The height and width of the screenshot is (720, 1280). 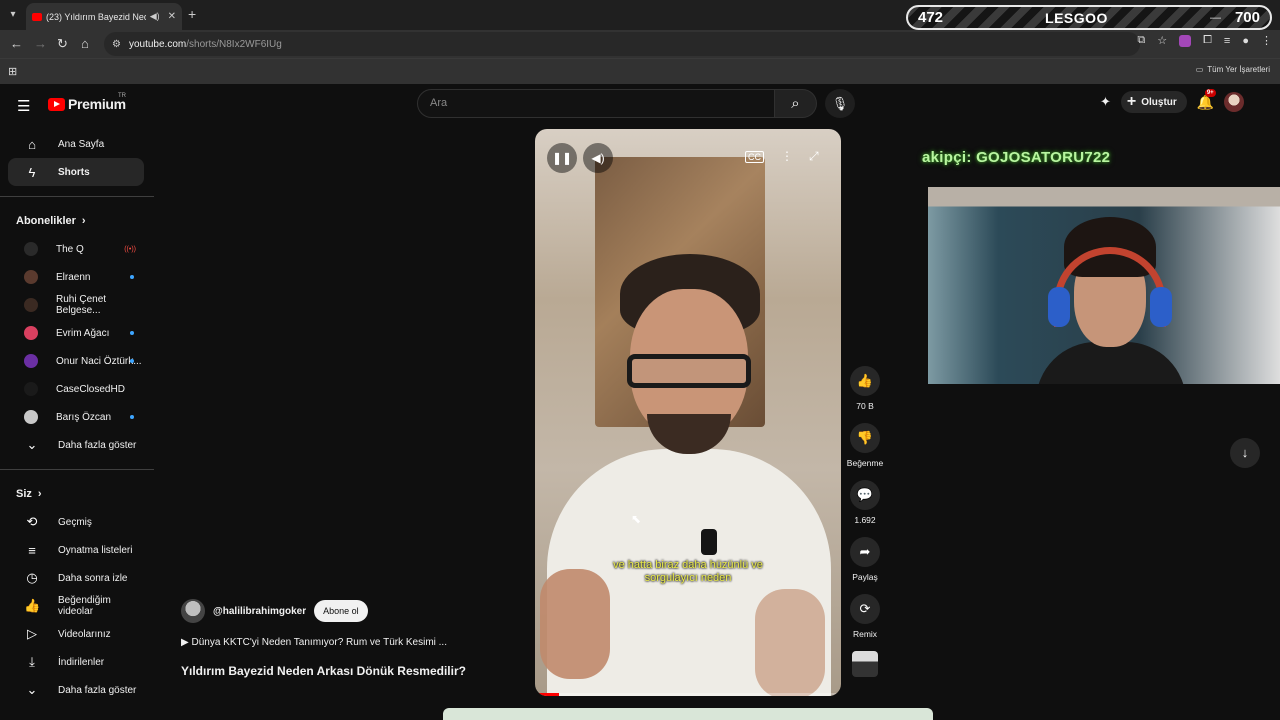 I want to click on liked-videos-icon: 👍, so click(x=32, y=605).